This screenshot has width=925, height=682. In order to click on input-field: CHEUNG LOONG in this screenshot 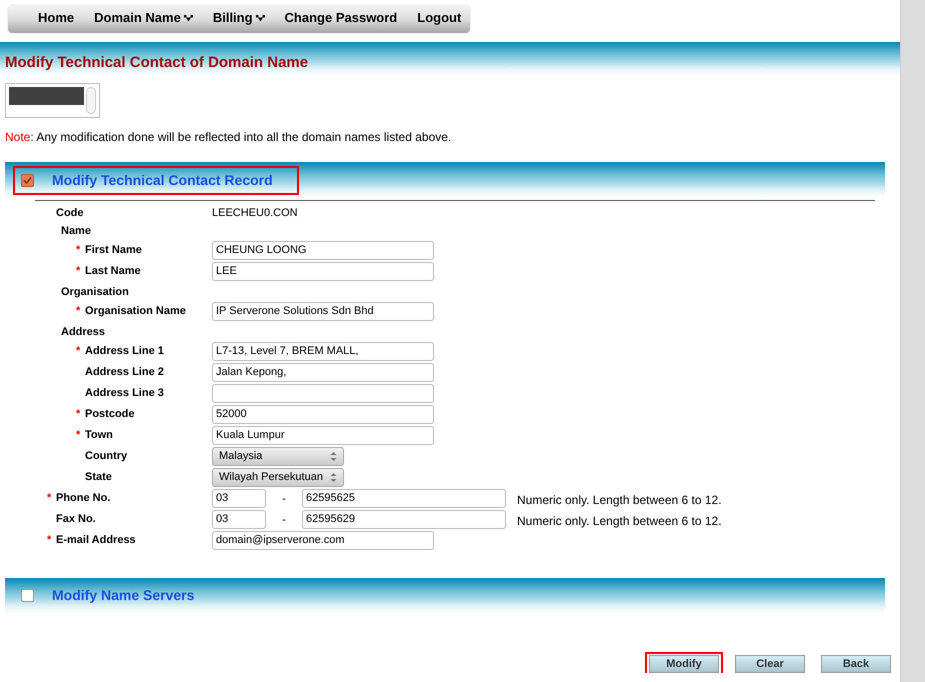, I will do `click(323, 250)`.